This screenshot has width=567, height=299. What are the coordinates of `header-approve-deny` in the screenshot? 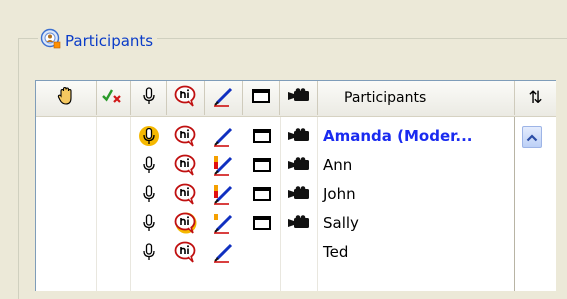 It's located at (114, 98).